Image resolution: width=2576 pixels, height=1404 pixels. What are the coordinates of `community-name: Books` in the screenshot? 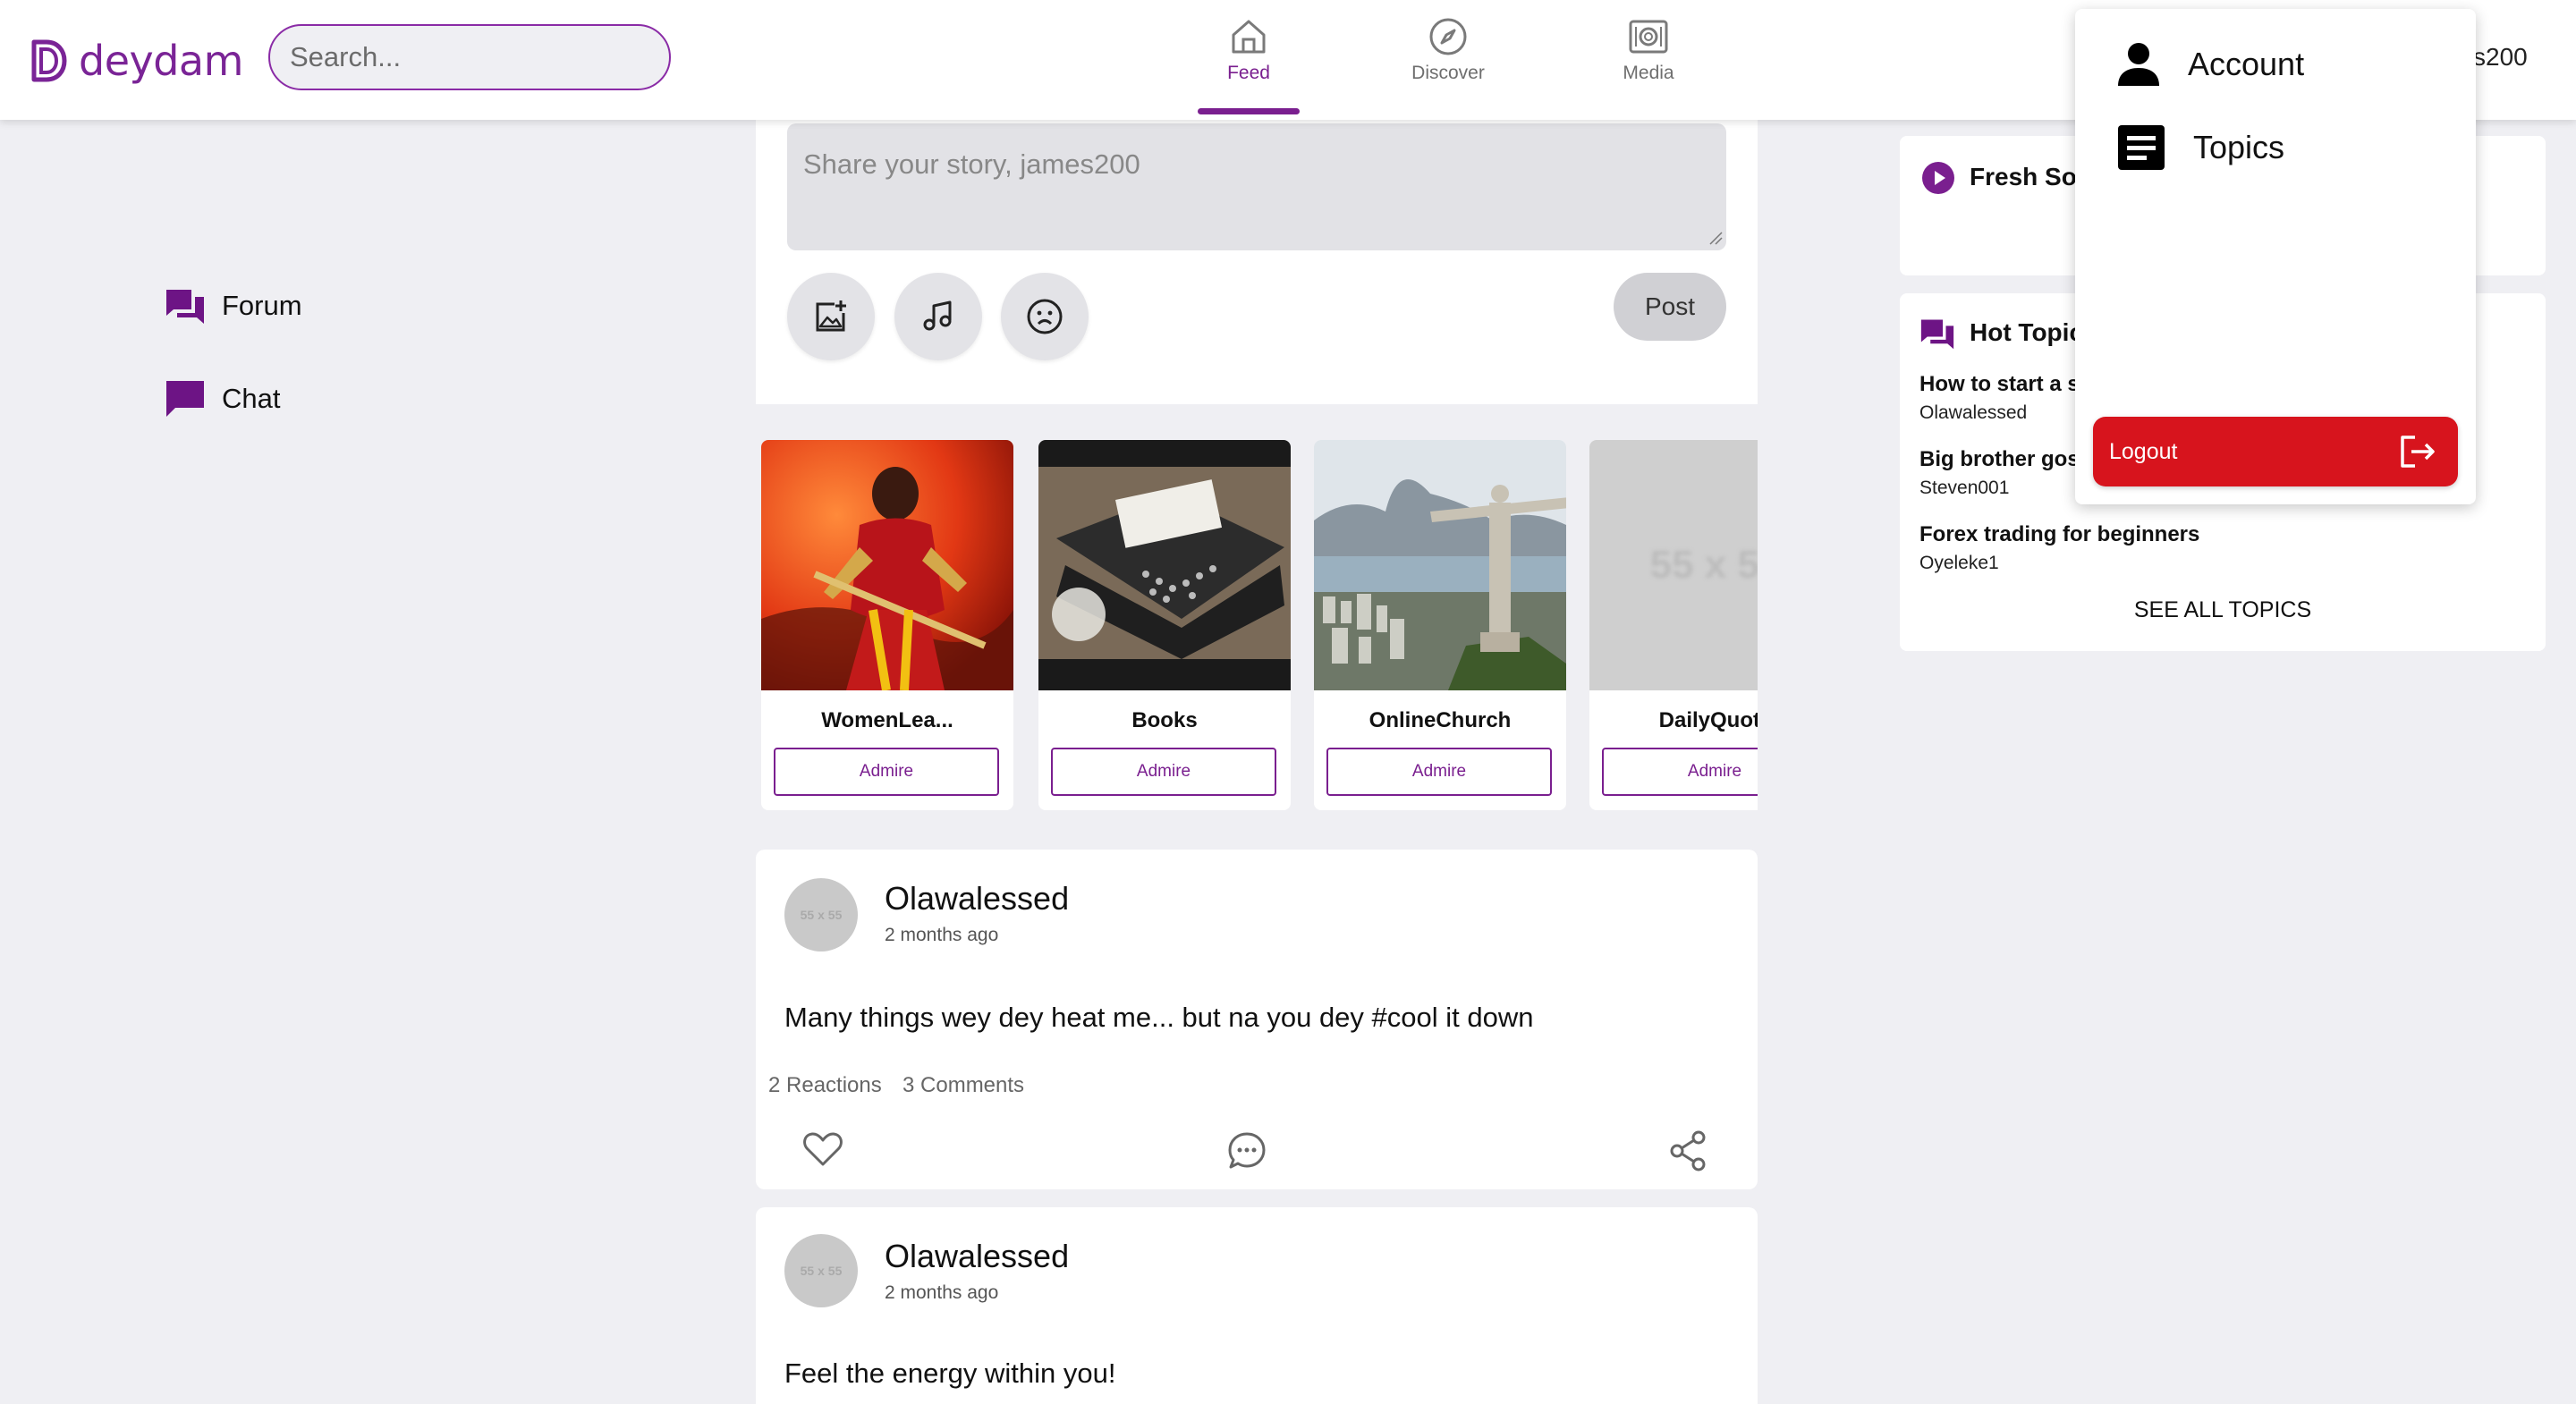 It's located at (1164, 720).